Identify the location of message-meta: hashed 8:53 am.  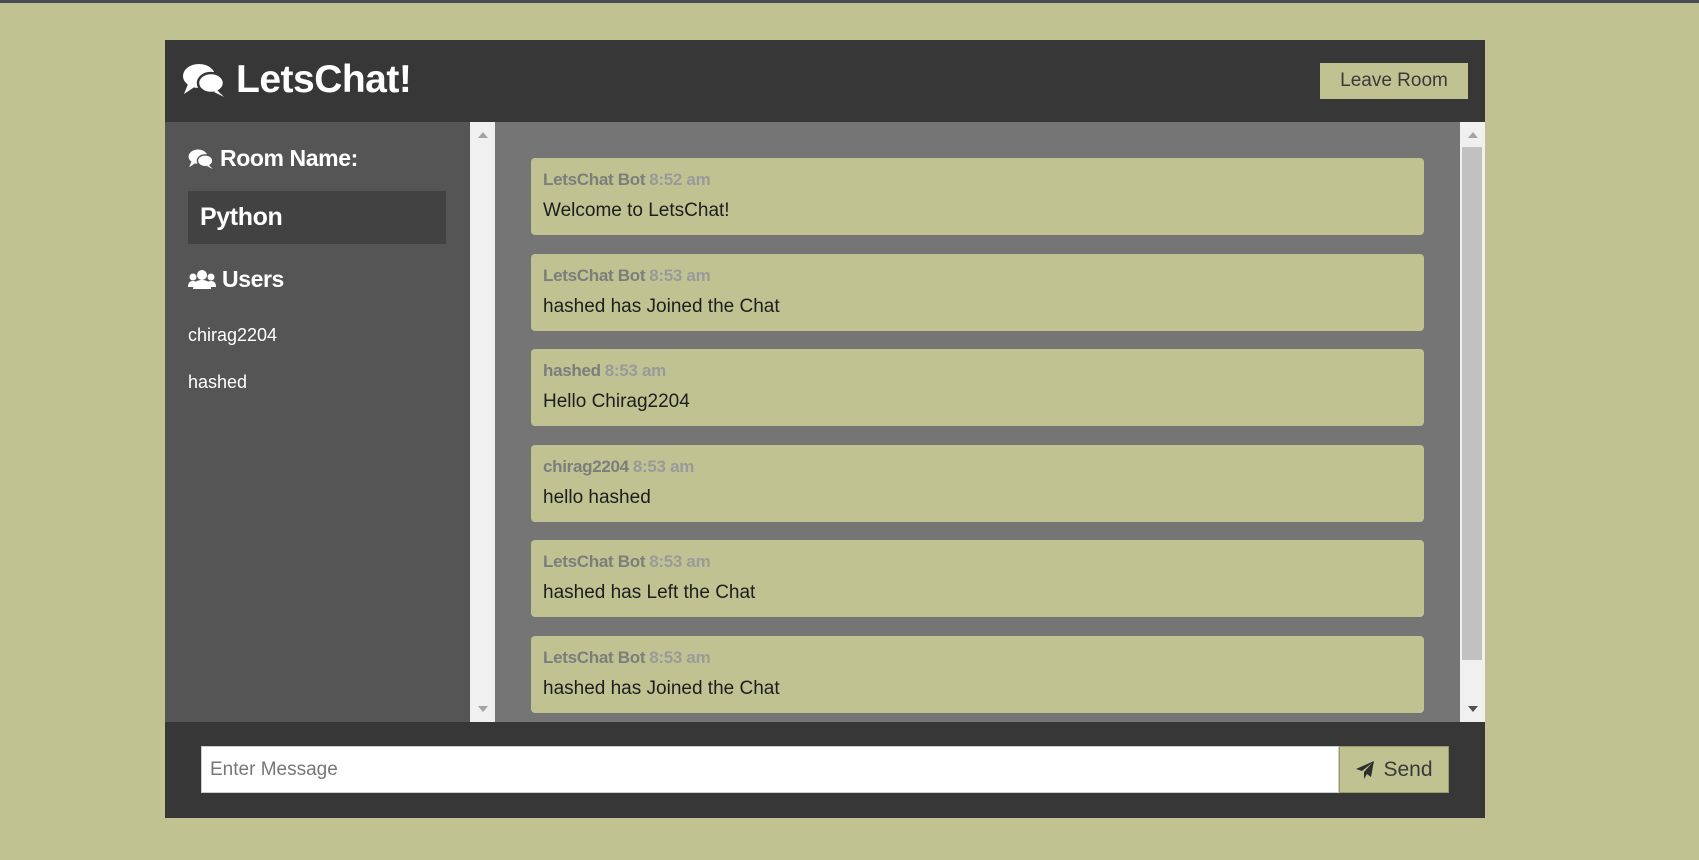
(604, 371).